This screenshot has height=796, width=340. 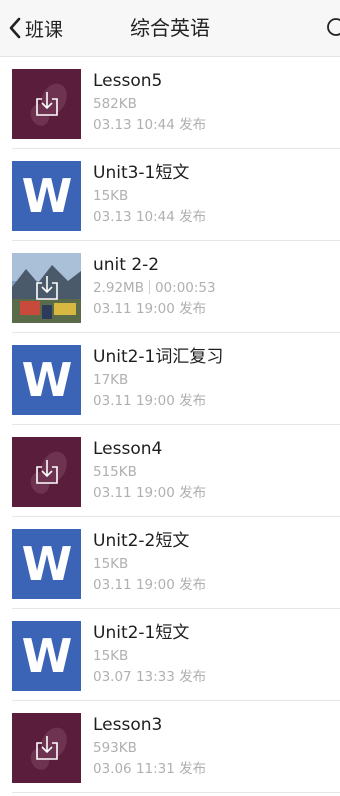 I want to click on file-name: Lesson5, so click(x=128, y=81).